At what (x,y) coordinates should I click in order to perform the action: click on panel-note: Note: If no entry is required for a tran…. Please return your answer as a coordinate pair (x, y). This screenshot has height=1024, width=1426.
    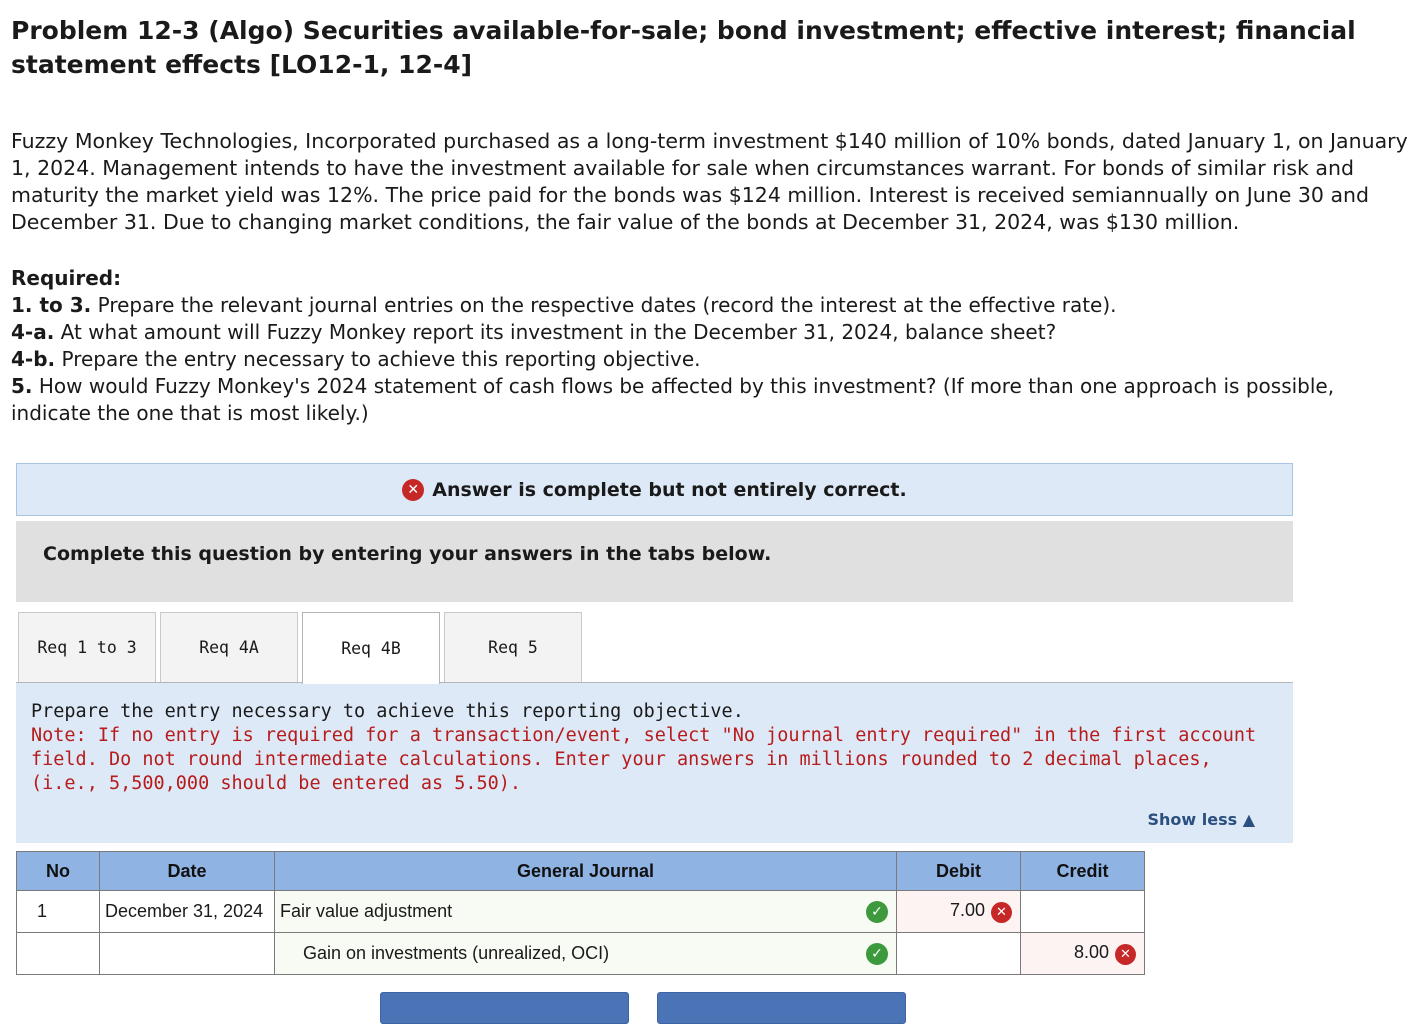
    Looking at the image, I should click on (644, 759).